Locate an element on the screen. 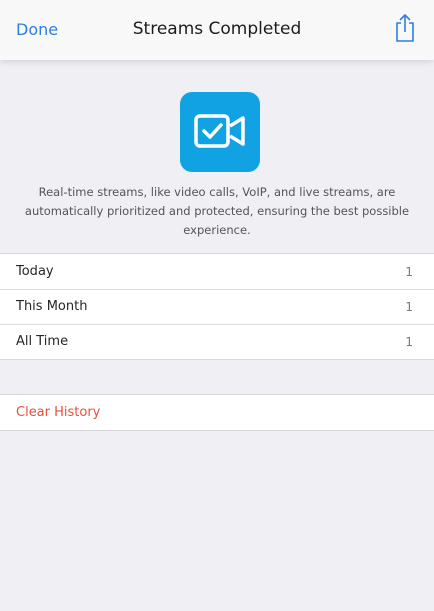  clear-history-button: Clear History is located at coordinates (58, 412).